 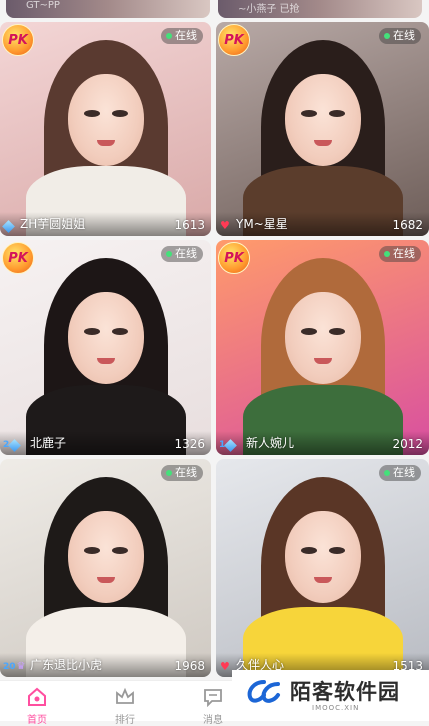 I want to click on user-level: 1, so click(x=228, y=445).